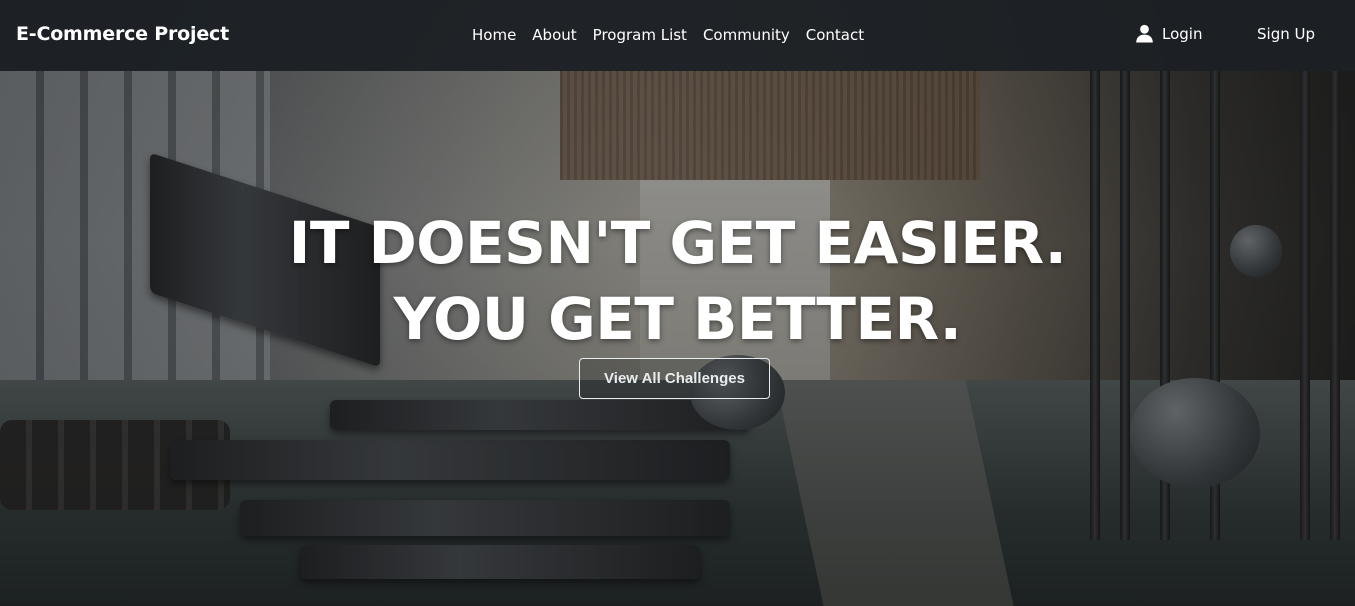 This screenshot has height=606, width=1355. Describe the element at coordinates (494, 35) in the screenshot. I see `nav-link-home: Home` at that location.